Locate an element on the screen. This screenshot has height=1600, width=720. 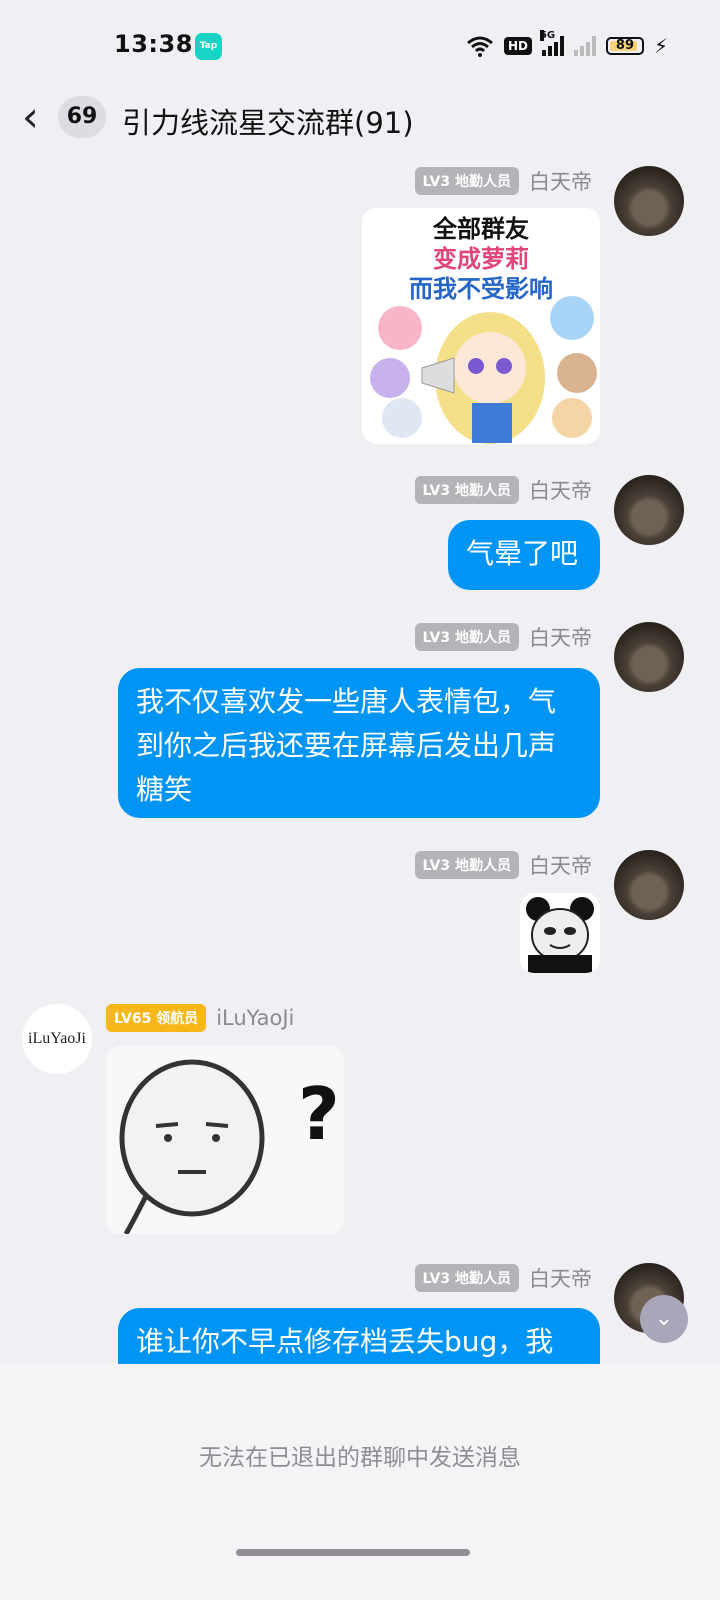
home-indicator is located at coordinates (353, 1552).